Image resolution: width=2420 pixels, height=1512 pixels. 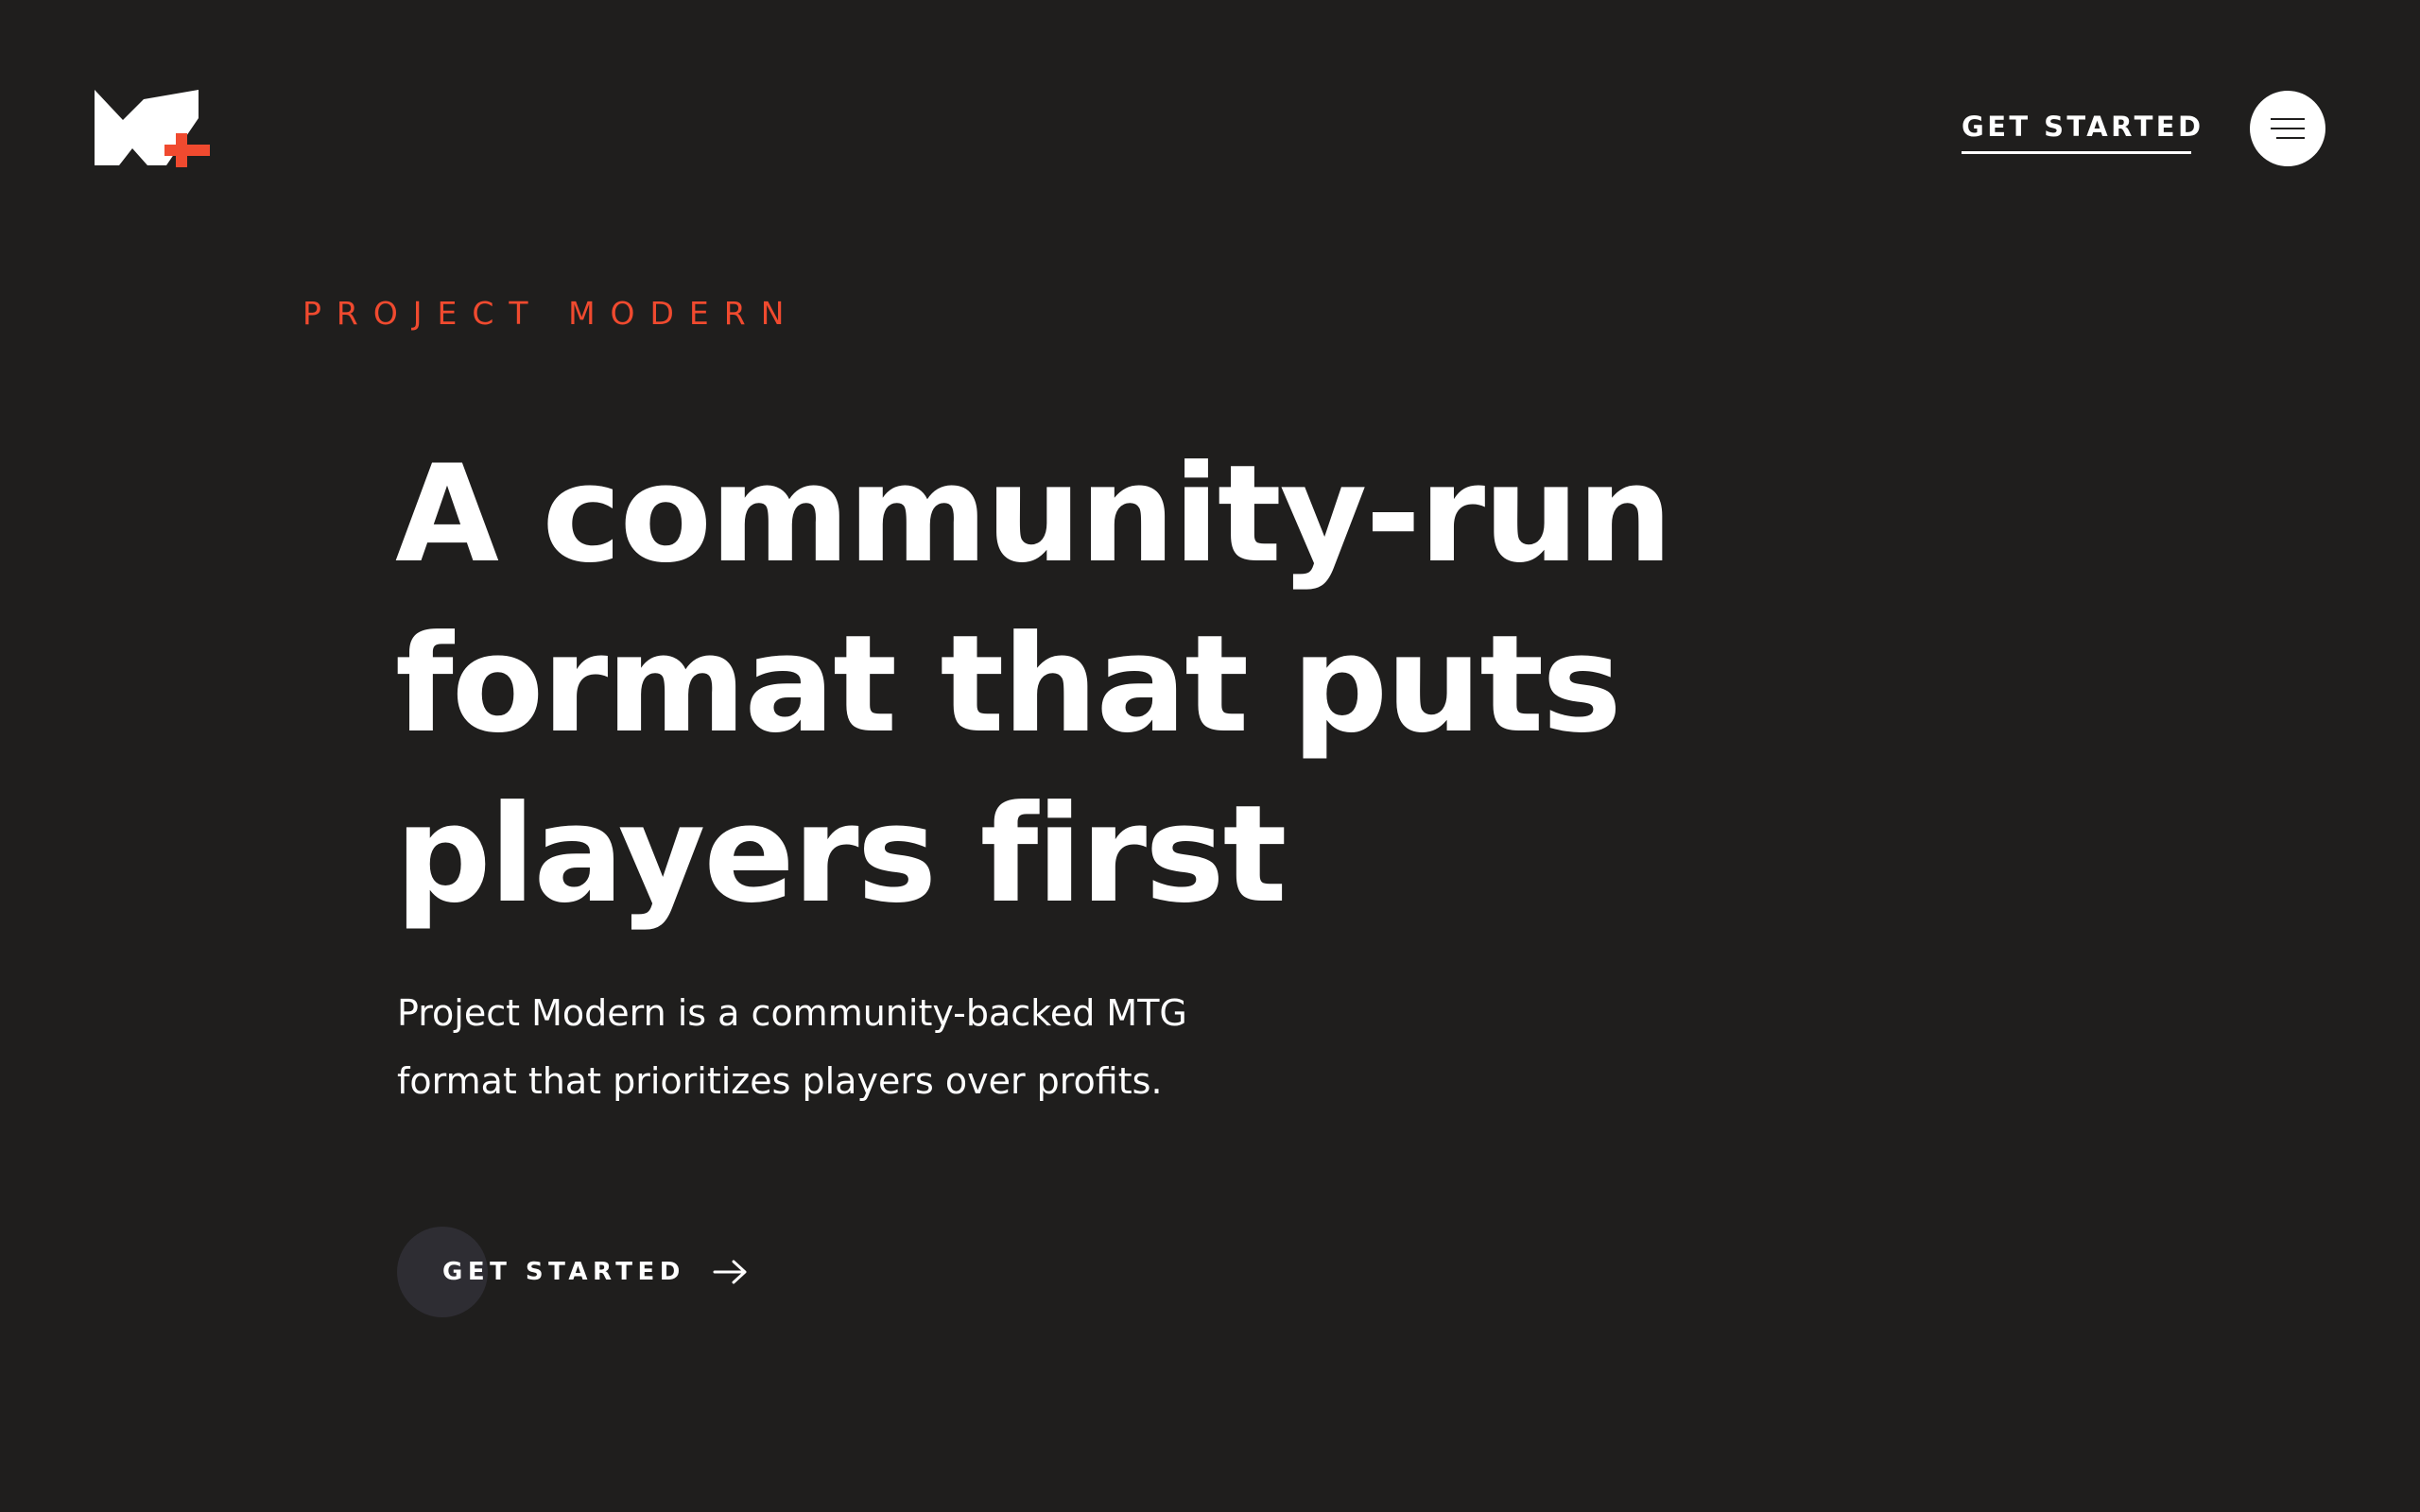 I want to click on site-logo, so click(x=153, y=128).